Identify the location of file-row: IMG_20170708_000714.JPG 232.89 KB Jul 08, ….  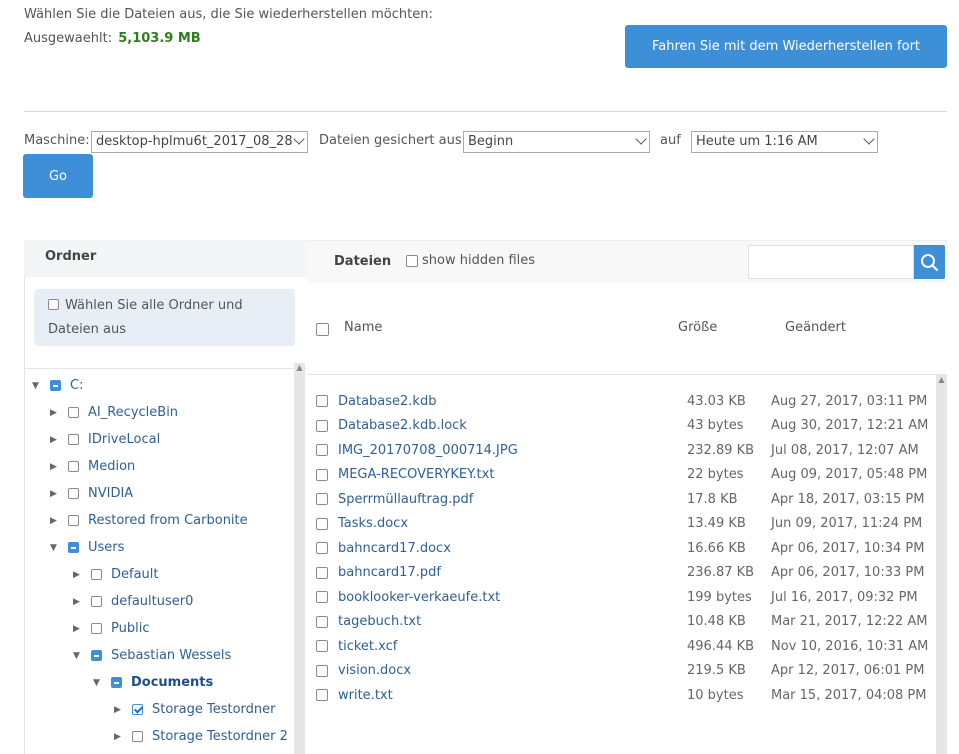
(626, 450).